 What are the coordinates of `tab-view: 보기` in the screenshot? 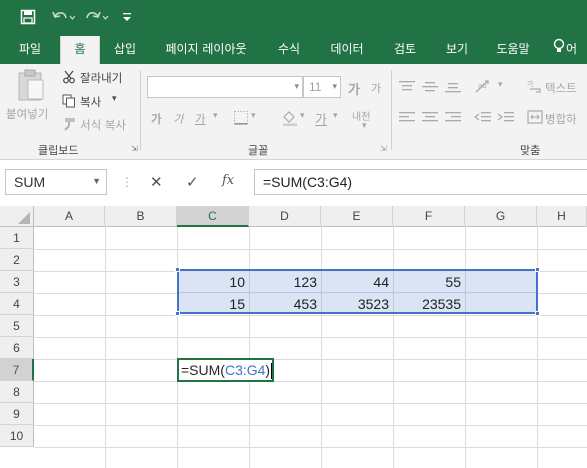 It's located at (457, 50).